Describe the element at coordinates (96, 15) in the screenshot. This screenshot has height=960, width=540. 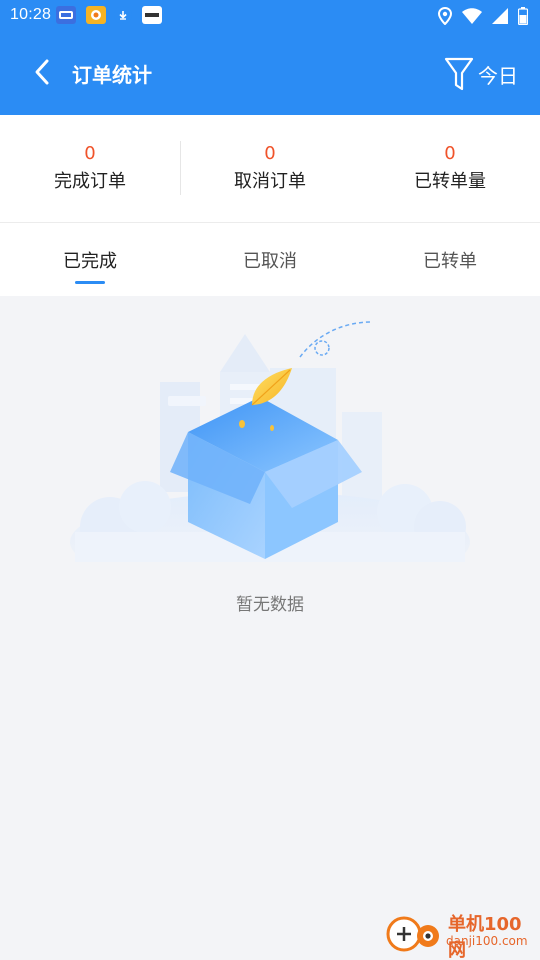
I see `game-app-icon` at that location.